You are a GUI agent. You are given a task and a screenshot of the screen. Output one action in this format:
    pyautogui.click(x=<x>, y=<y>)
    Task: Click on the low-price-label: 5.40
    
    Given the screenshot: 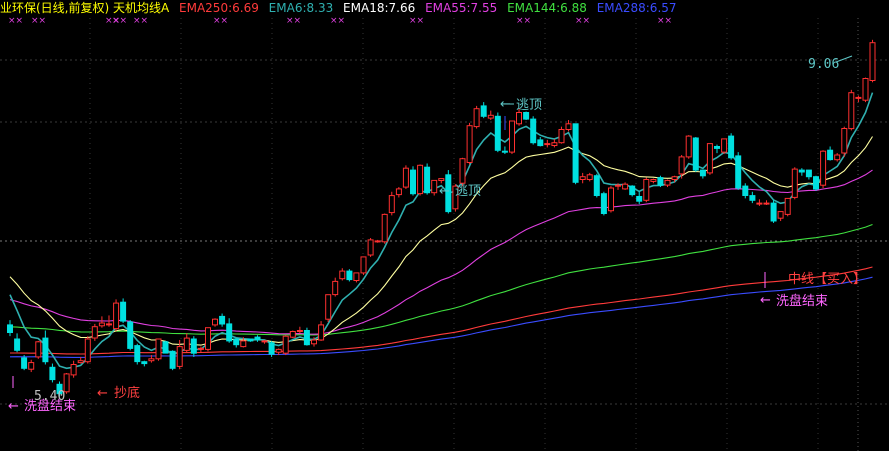 What is the action you would take?
    pyautogui.click(x=49, y=396)
    